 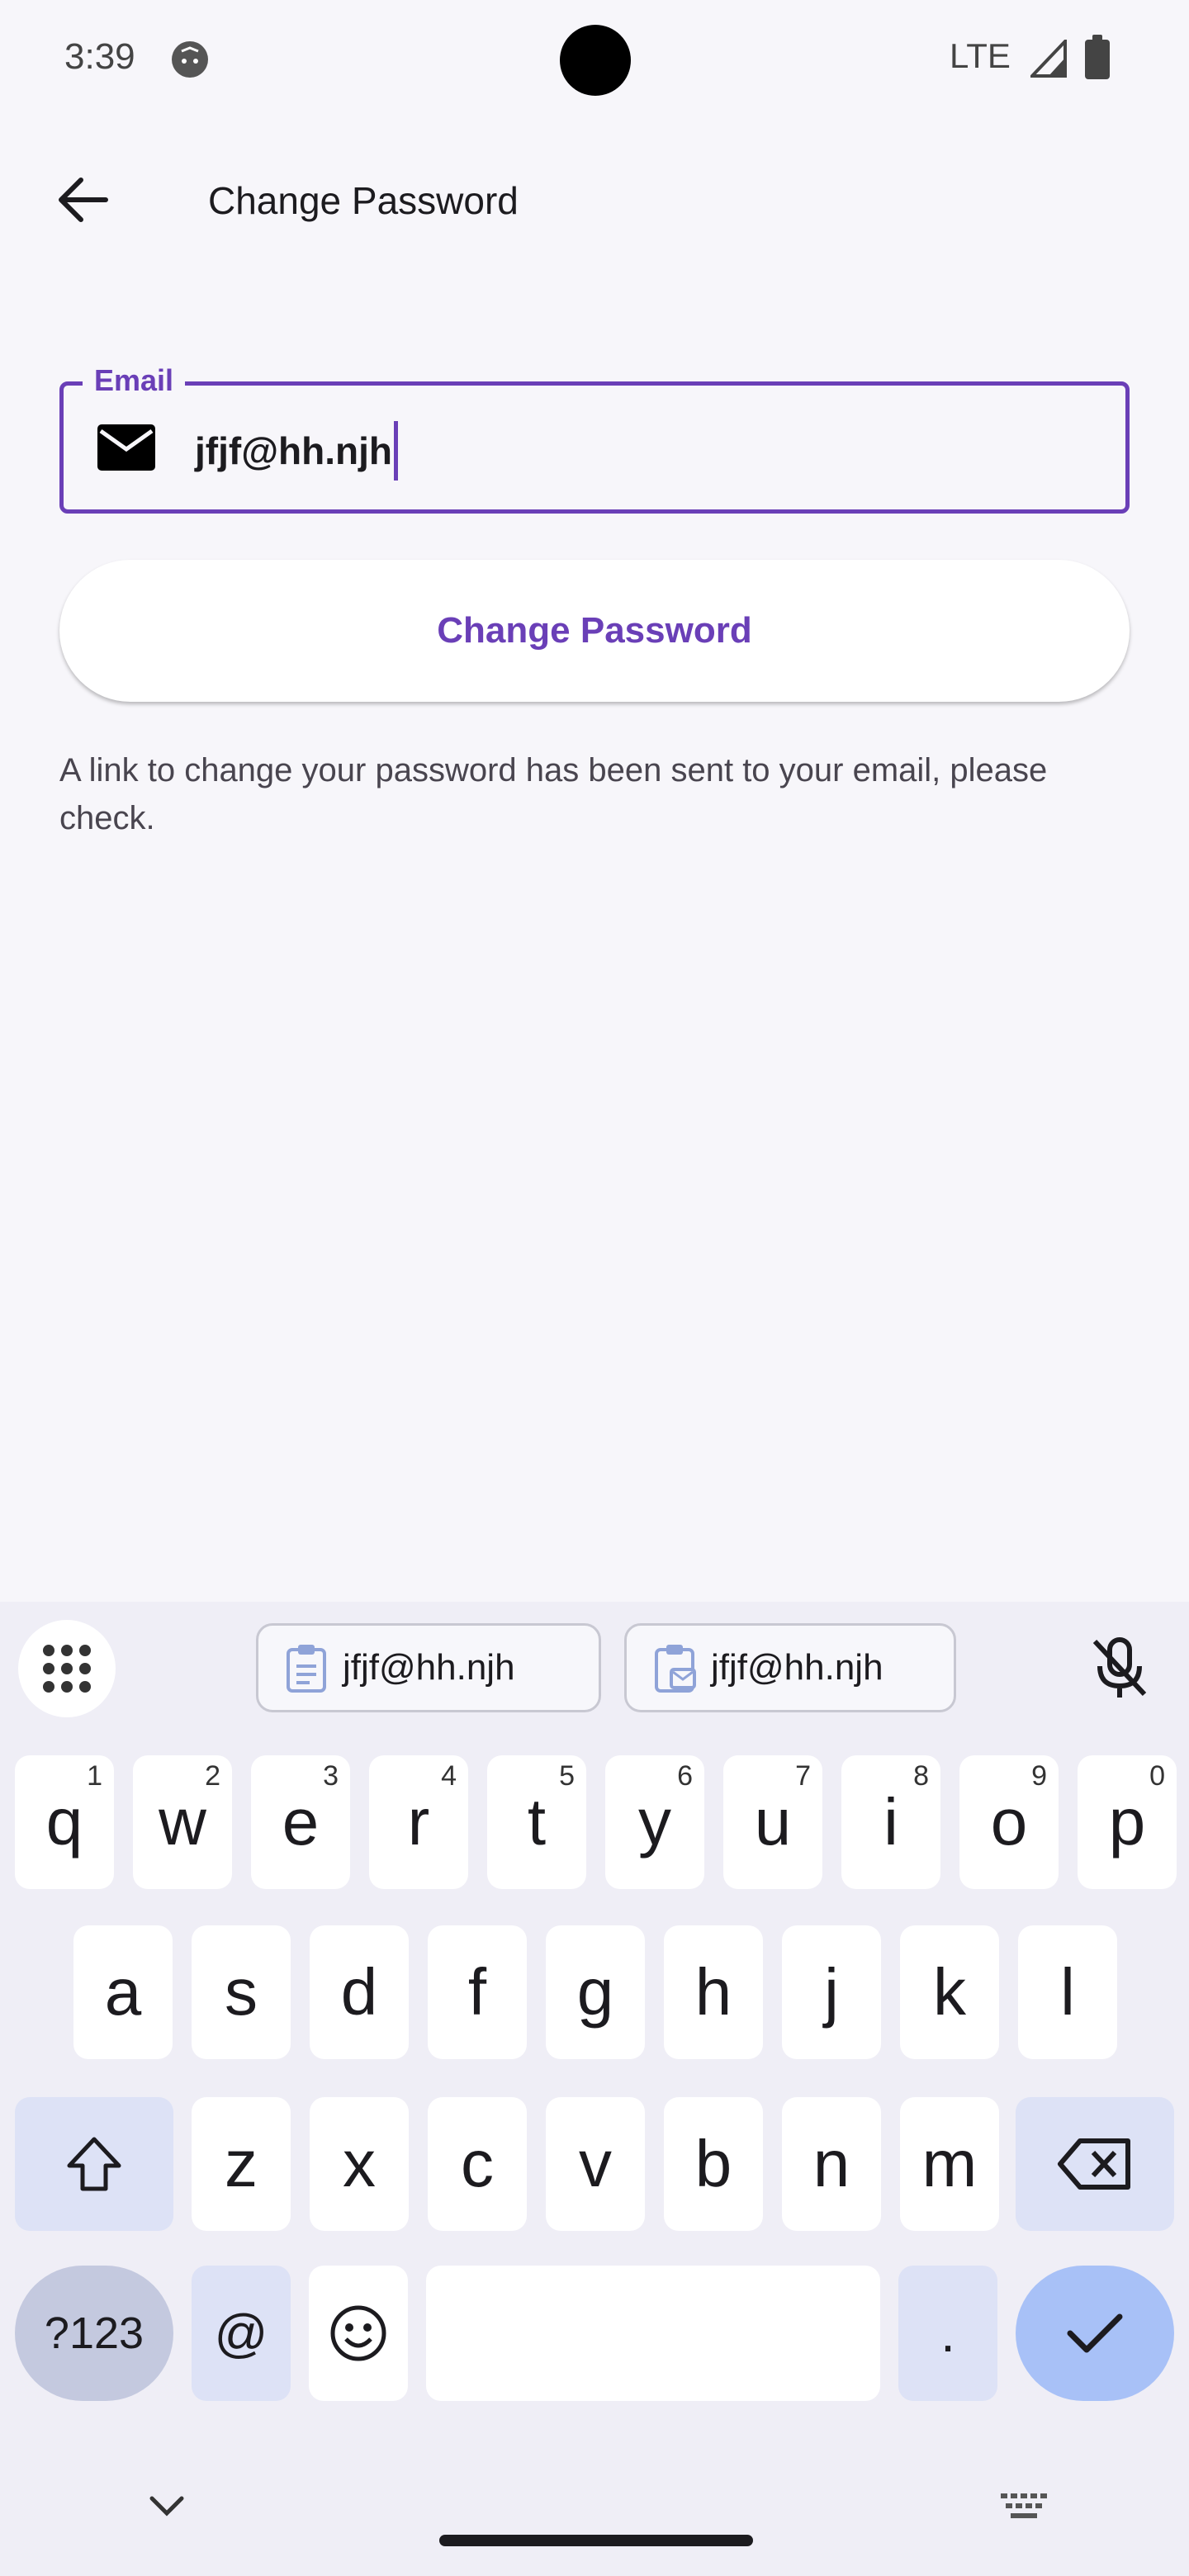 What do you see at coordinates (99, 56) in the screenshot?
I see `status-time: 3:39` at bounding box center [99, 56].